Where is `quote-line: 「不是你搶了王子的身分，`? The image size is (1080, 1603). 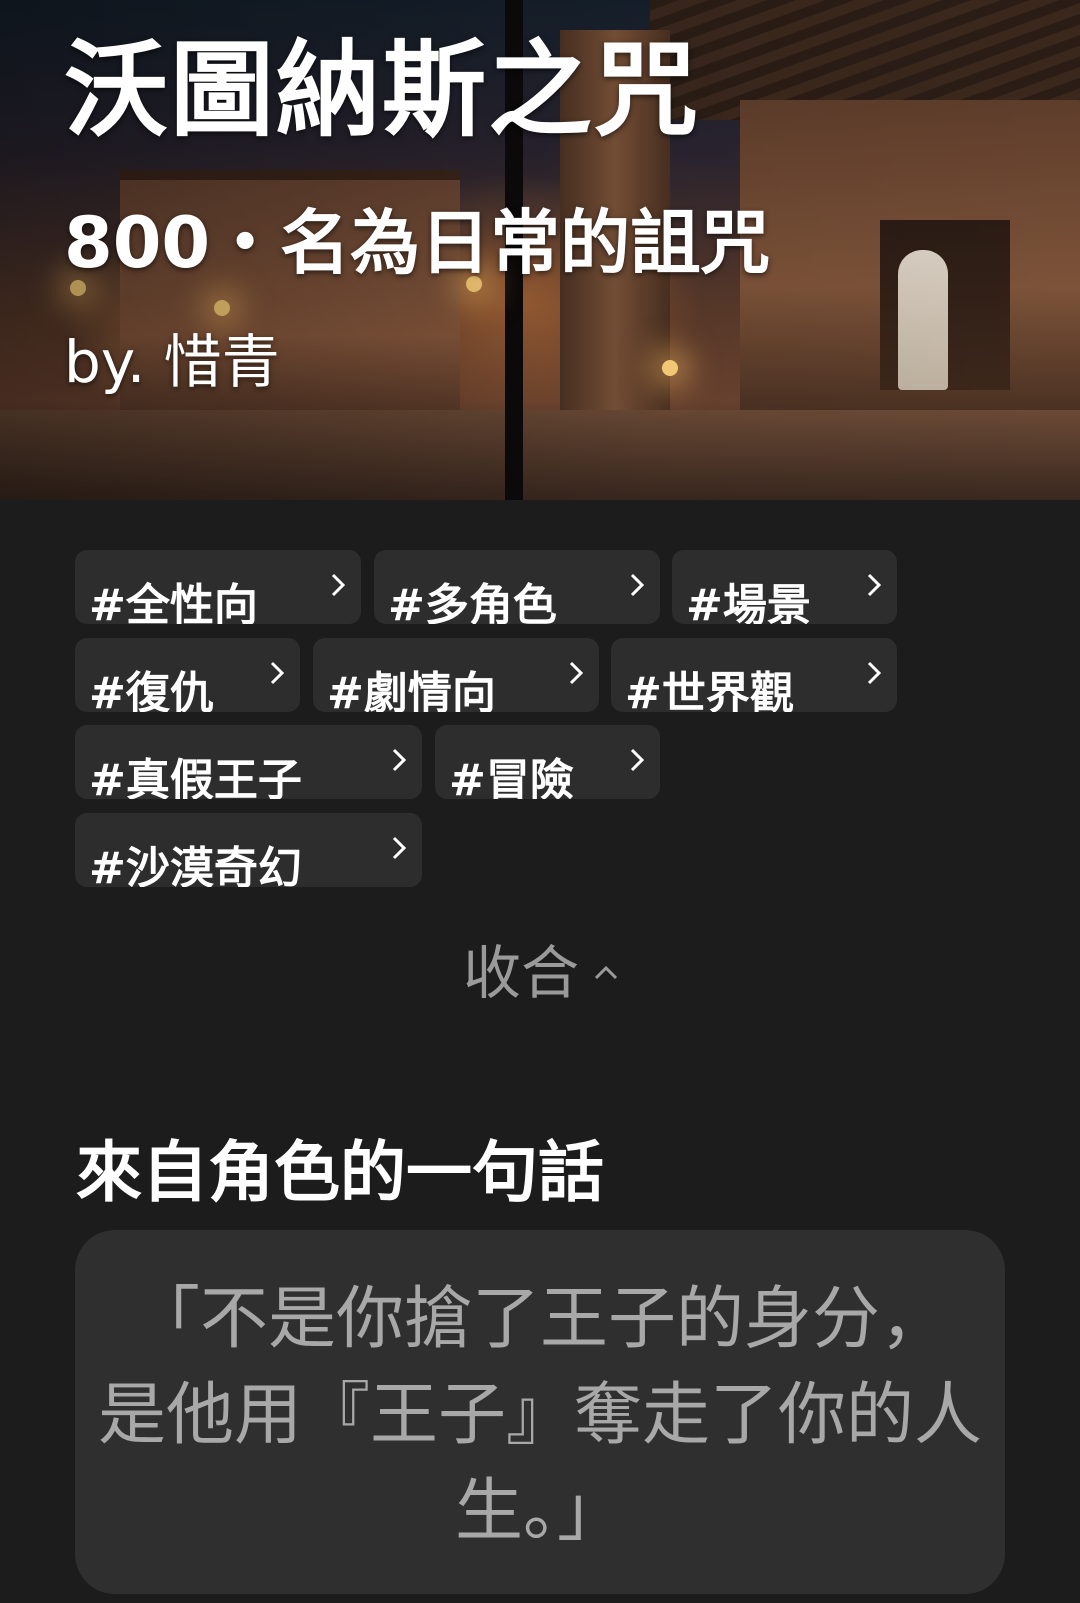
quote-line: 「不是你搶了王子的身分， is located at coordinates (539, 1319).